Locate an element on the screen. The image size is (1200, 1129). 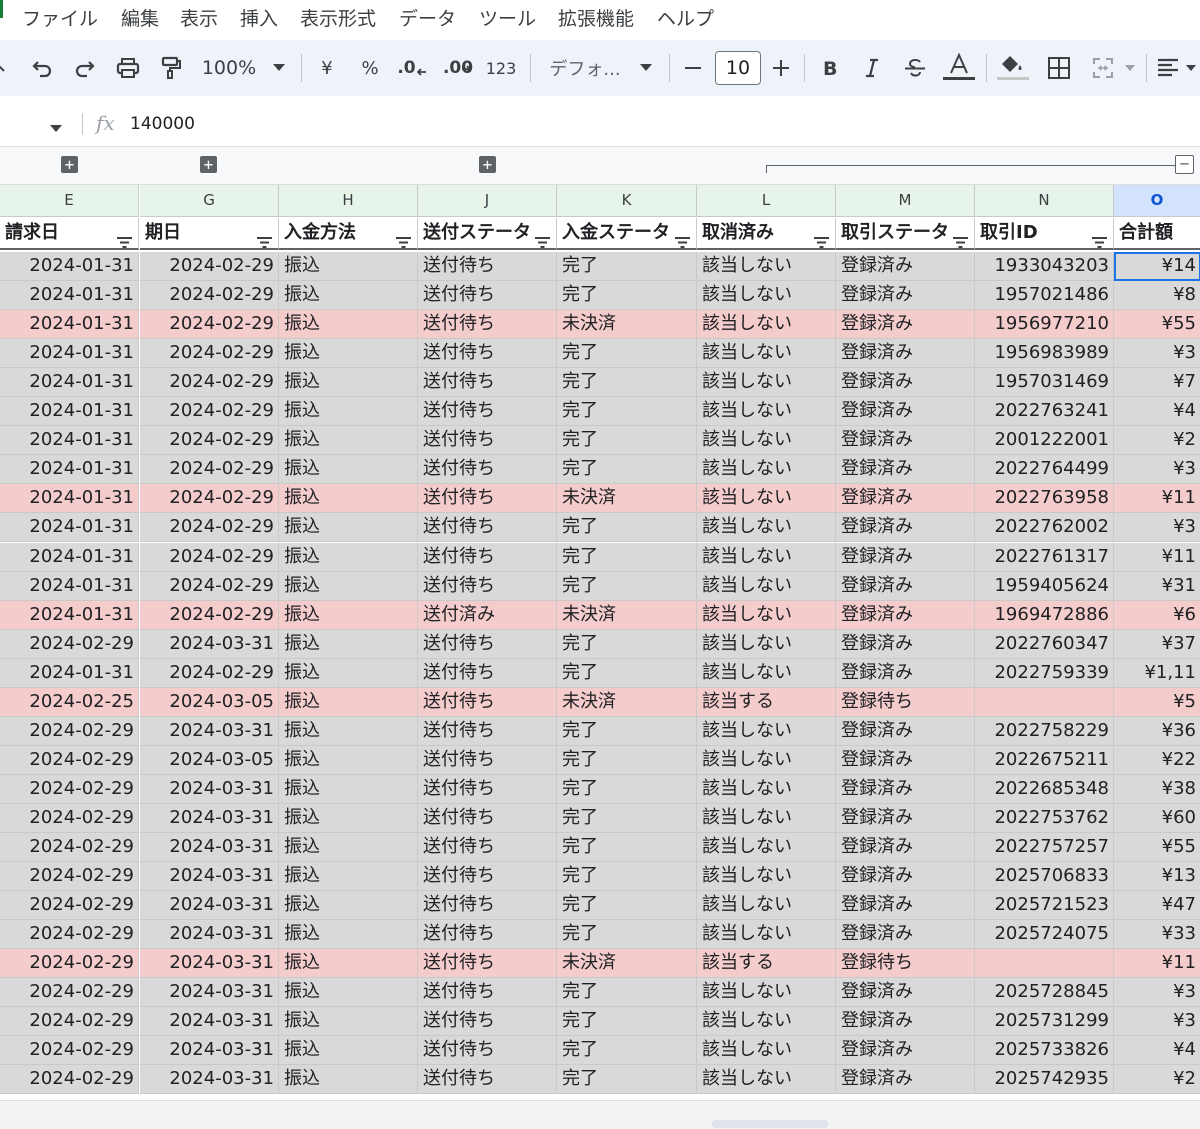
table-cell-n: 2022759339 is located at coordinates (1044, 673).